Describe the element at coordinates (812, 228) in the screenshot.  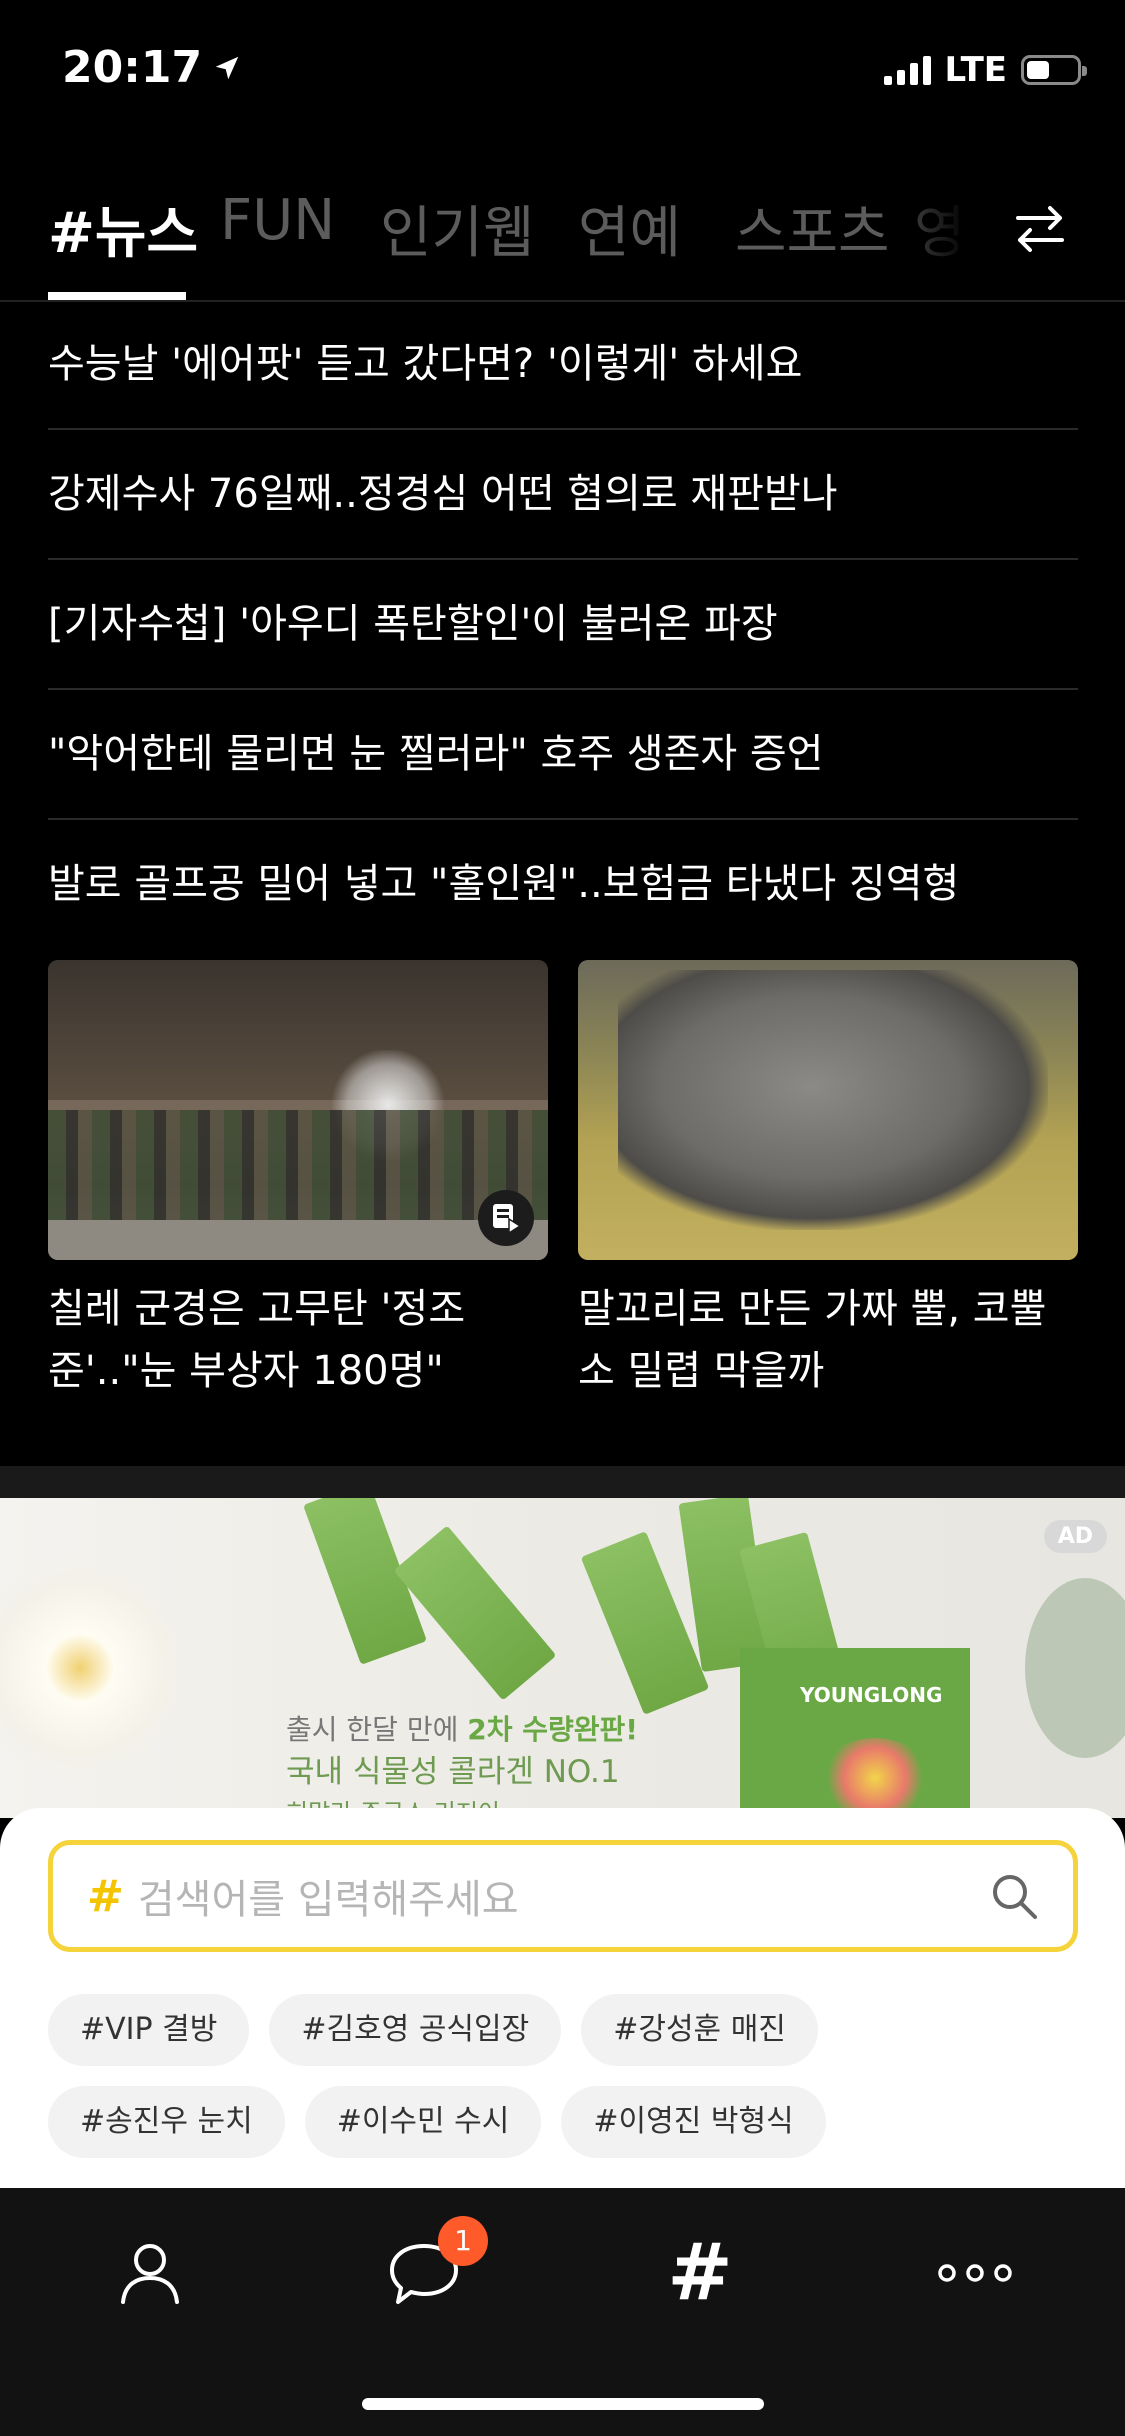
I see `tab-sports: 스포츠` at that location.